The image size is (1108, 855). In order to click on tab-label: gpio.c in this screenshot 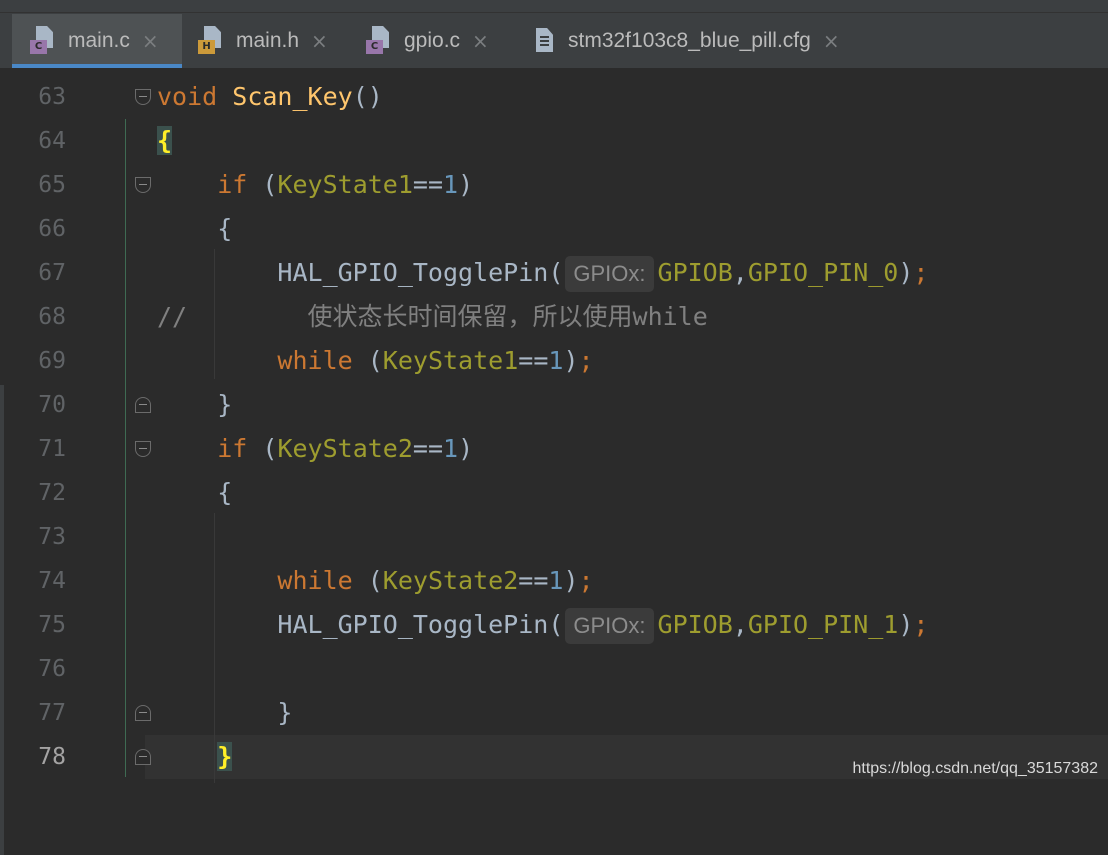, I will do `click(432, 40)`.